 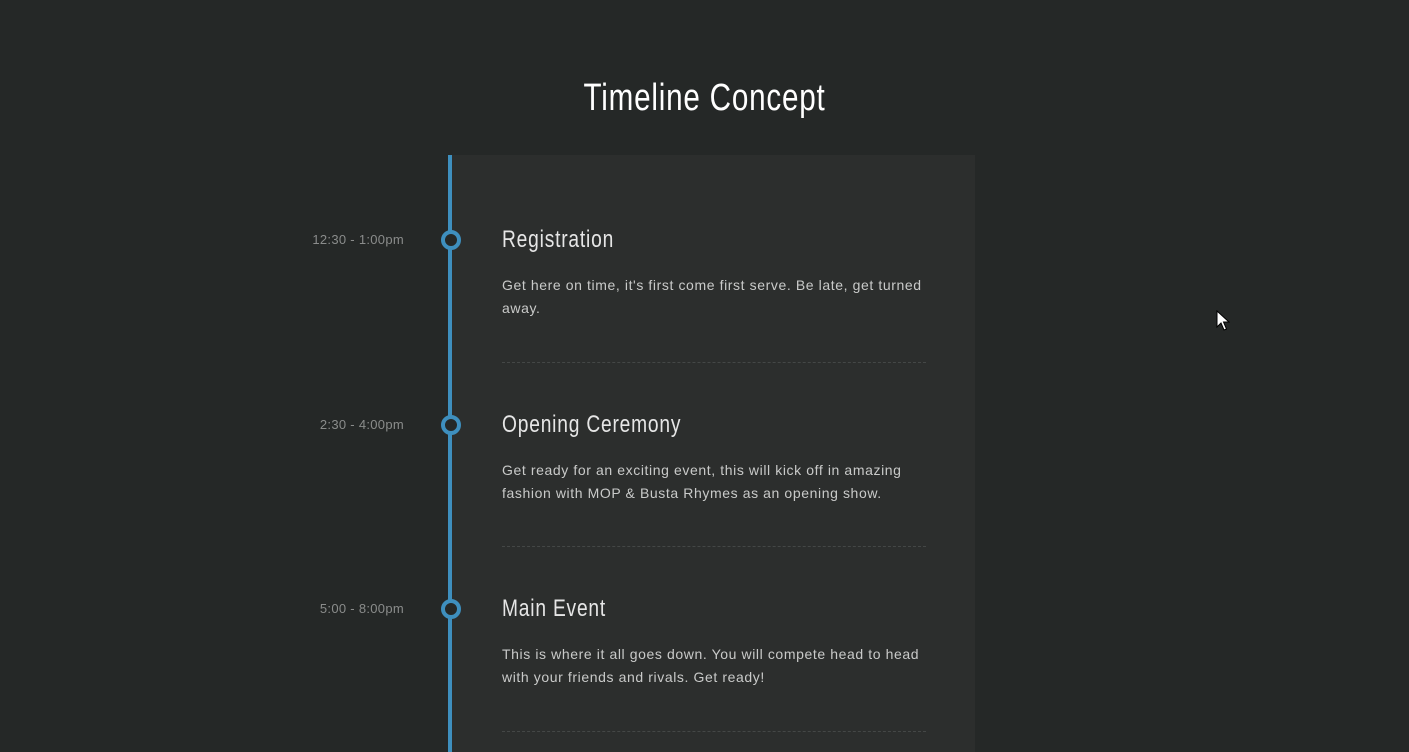 I want to click on event-title: Registration, so click(x=558, y=239).